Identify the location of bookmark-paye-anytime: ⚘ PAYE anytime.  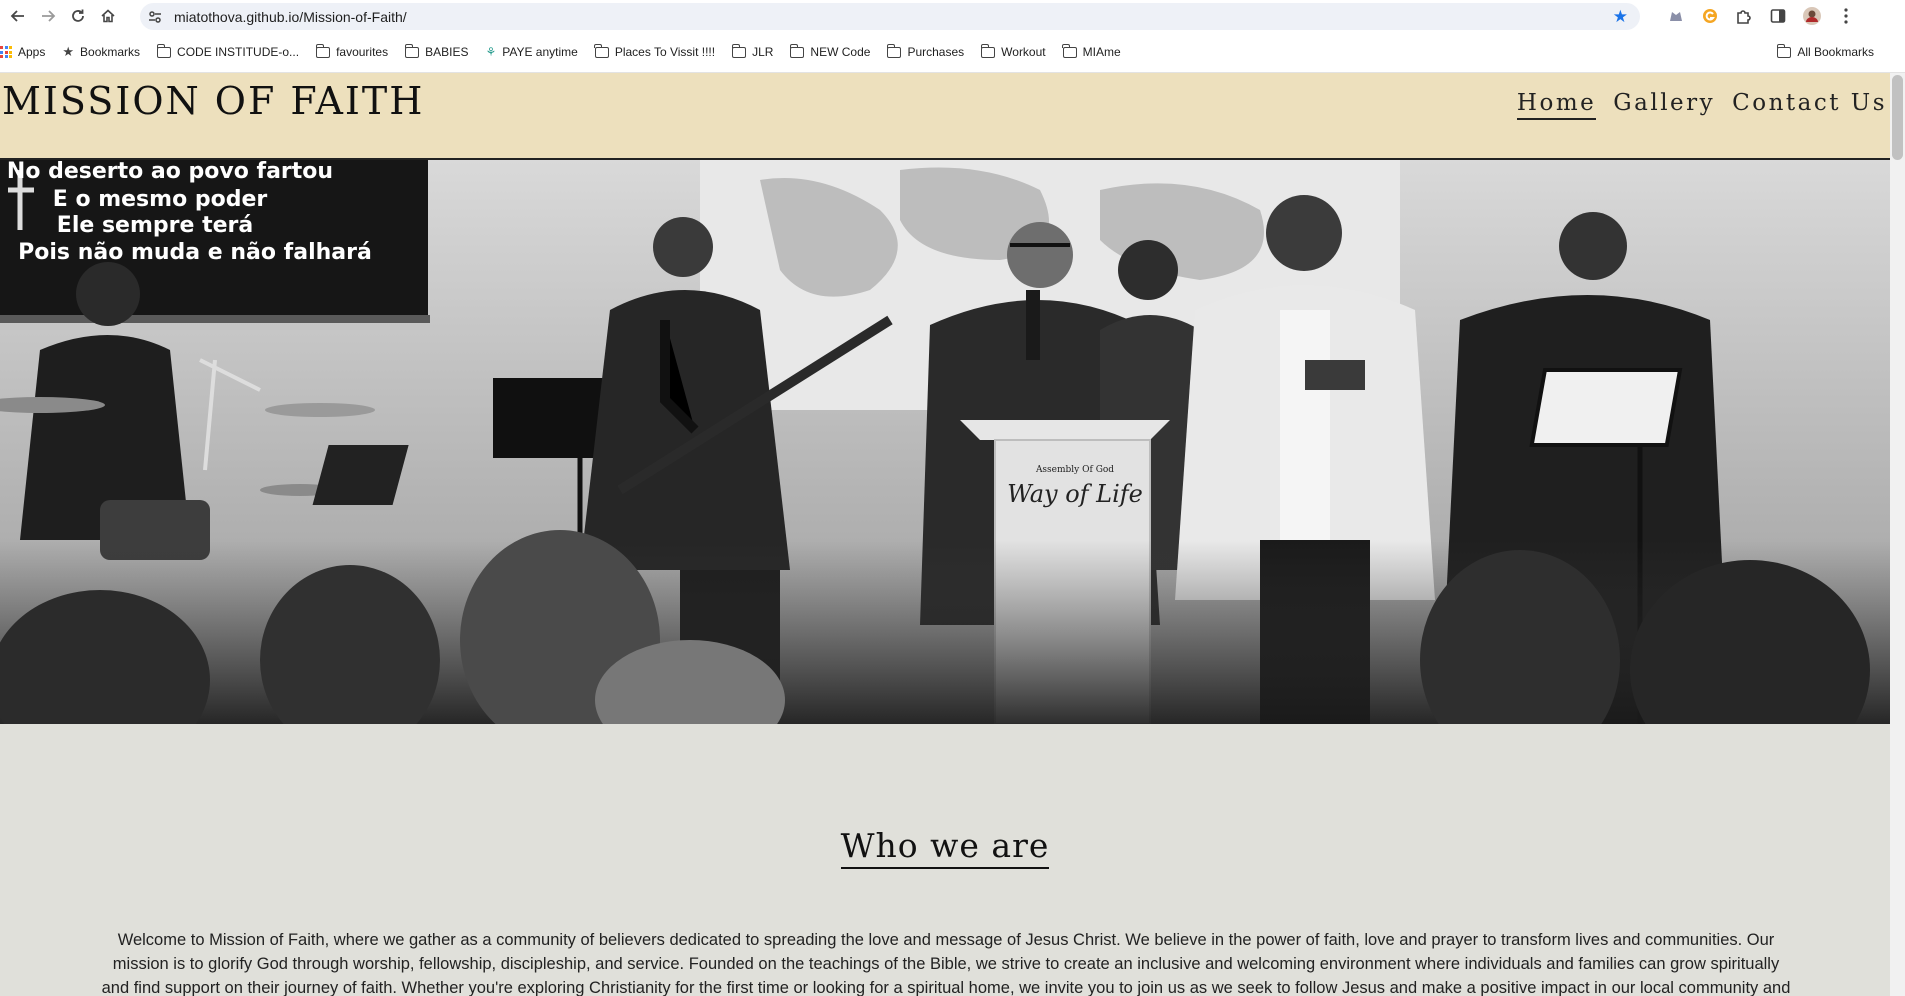
(531, 52).